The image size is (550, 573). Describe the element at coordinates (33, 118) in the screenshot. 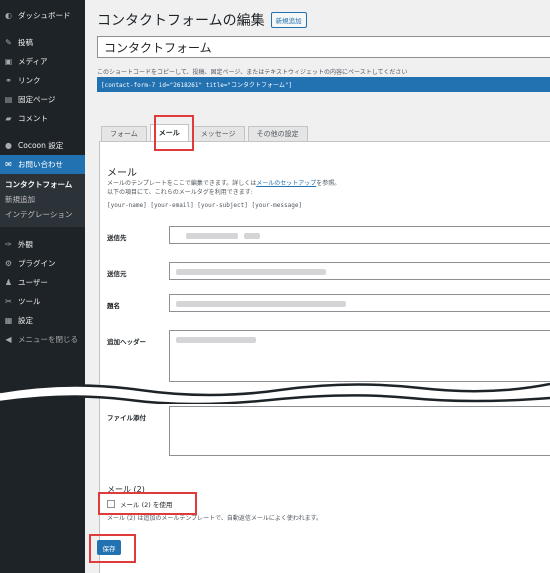

I see `sidebar-item-label: コメント` at that location.